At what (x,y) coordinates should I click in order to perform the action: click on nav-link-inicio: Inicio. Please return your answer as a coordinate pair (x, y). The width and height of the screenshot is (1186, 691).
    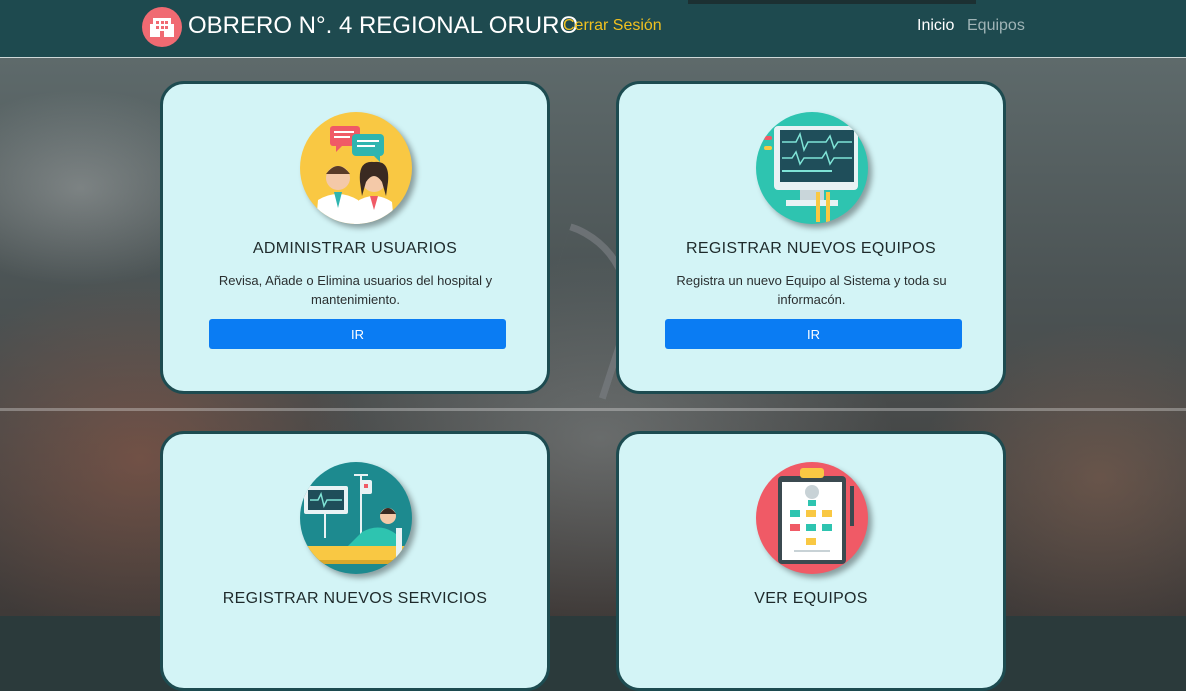
    Looking at the image, I should click on (935, 26).